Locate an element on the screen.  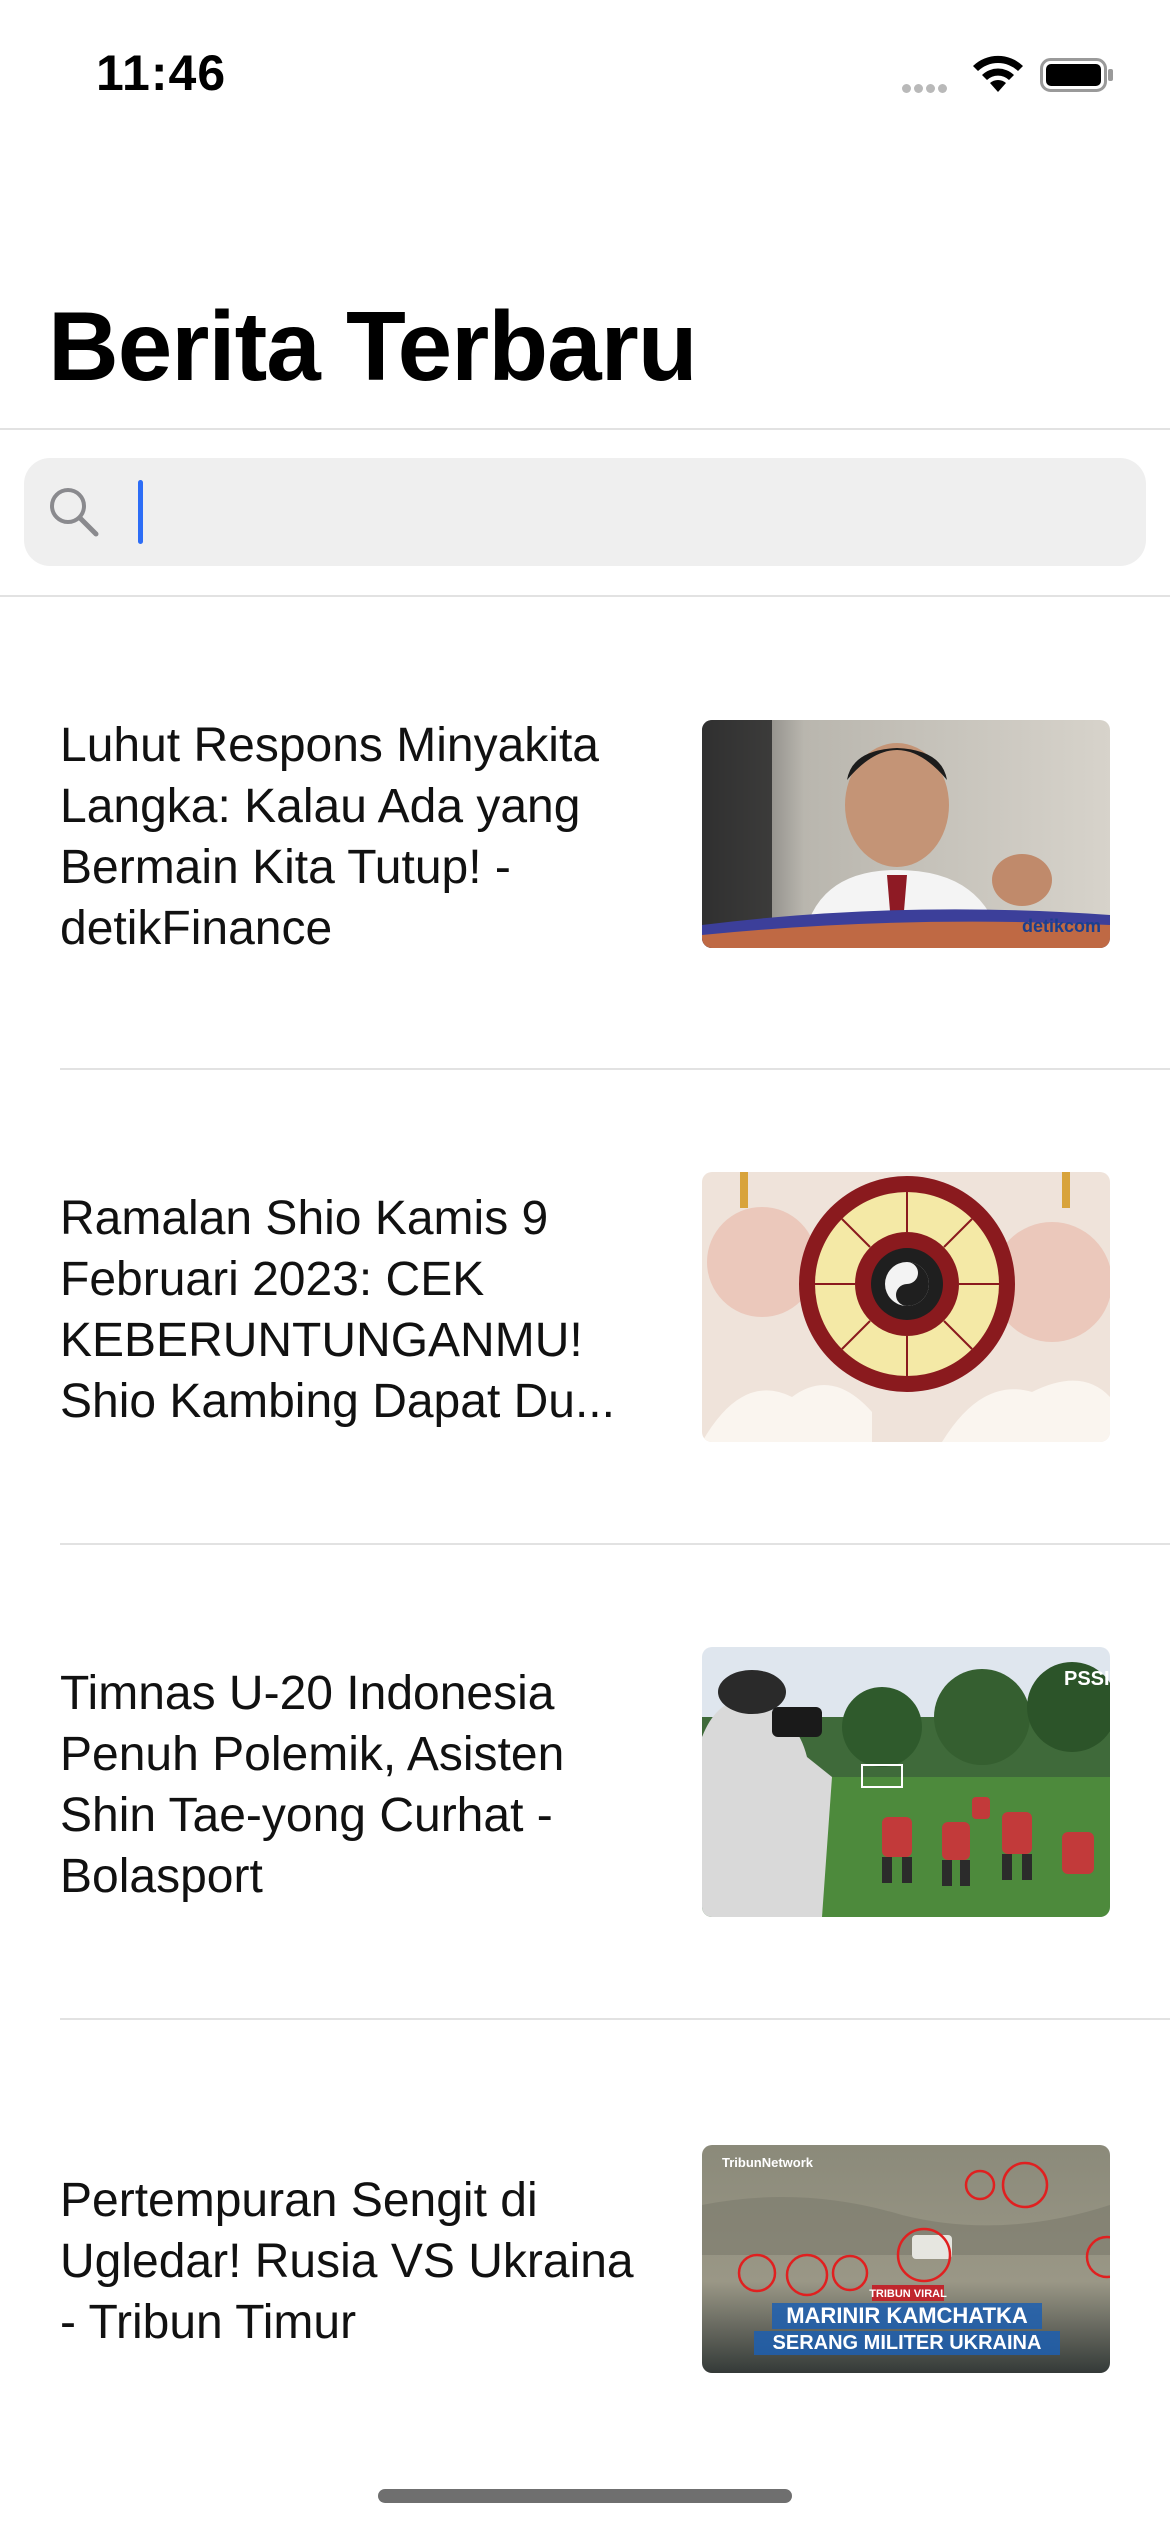
thumbnail-headline-1: MARINIR KAMCHATKA is located at coordinates (907, 2315).